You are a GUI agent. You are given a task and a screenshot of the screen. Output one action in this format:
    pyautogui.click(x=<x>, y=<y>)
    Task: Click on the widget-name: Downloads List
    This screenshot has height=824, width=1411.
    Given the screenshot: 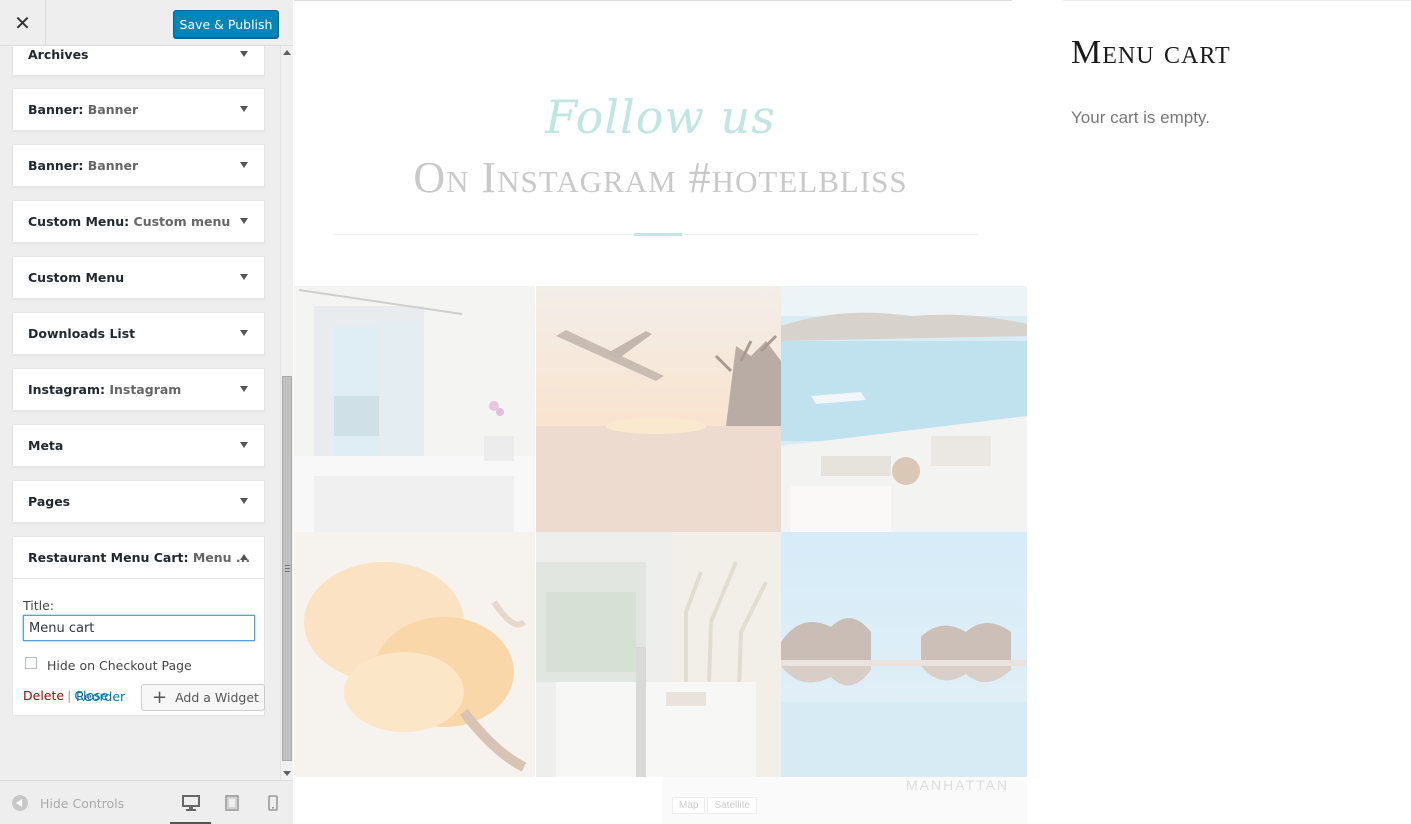 What is the action you would take?
    pyautogui.click(x=82, y=333)
    